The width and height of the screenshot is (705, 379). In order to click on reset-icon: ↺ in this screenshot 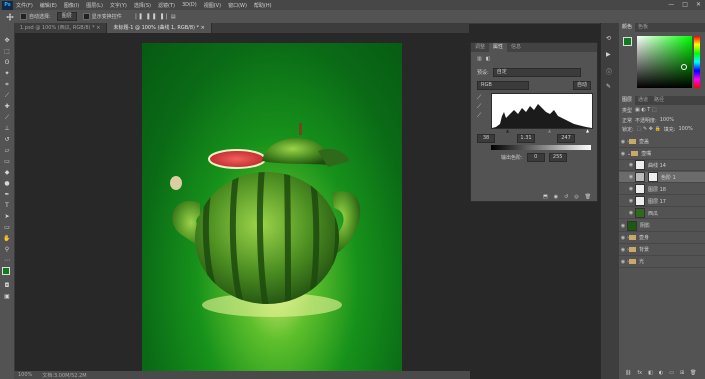, I will do `click(566, 197)`.